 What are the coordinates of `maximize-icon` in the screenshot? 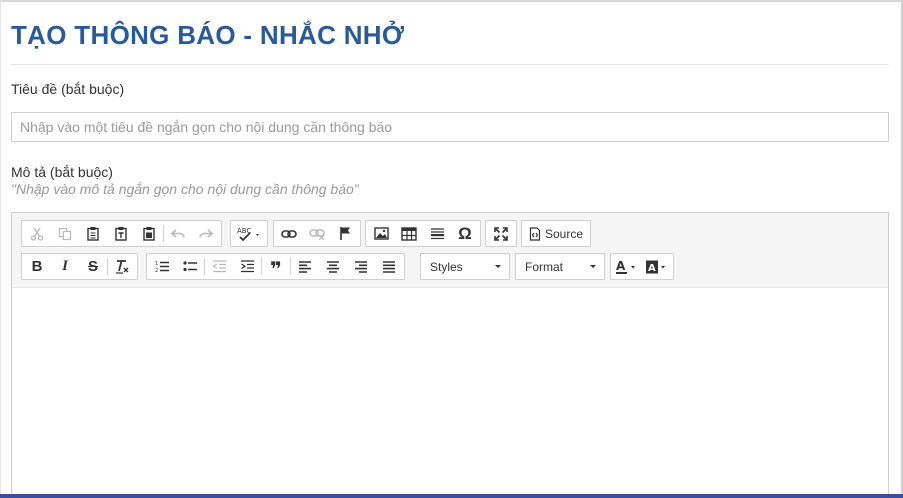 It's located at (501, 233).